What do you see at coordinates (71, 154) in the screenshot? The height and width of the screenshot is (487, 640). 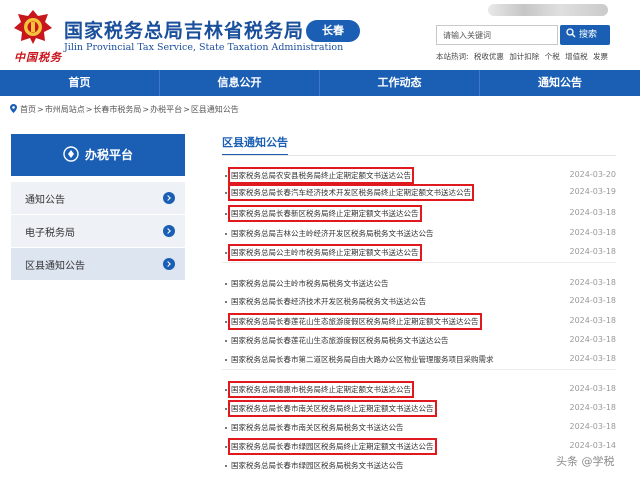 I see `tax-platform-icon` at bounding box center [71, 154].